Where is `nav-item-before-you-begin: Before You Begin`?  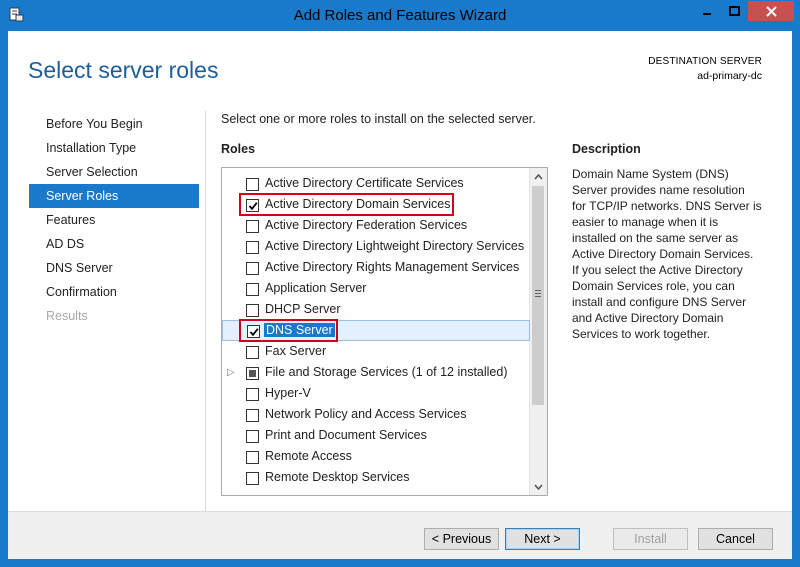
nav-item-before-you-begin: Before You Begin is located at coordinates (114, 124).